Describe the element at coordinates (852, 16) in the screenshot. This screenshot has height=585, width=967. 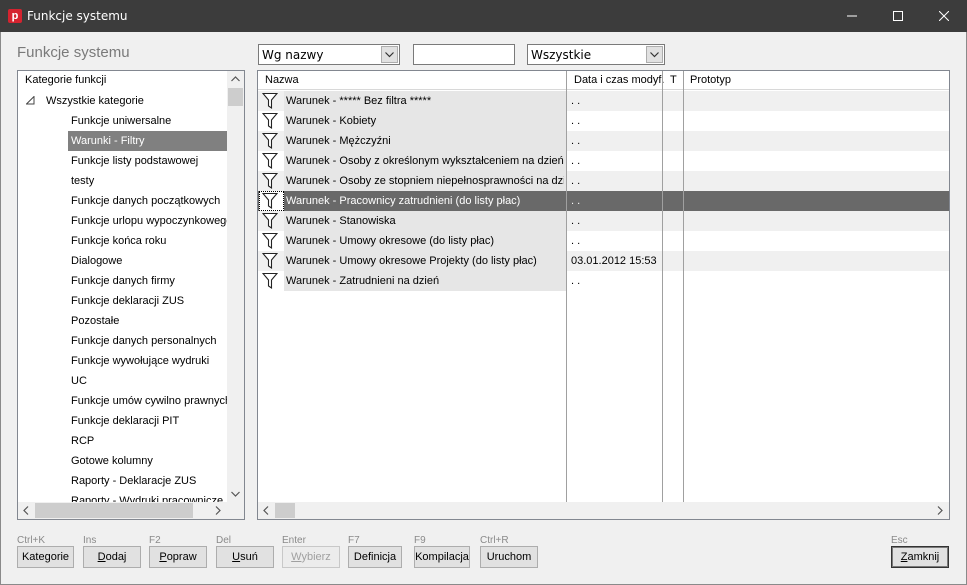
I see `minimize-button` at that location.